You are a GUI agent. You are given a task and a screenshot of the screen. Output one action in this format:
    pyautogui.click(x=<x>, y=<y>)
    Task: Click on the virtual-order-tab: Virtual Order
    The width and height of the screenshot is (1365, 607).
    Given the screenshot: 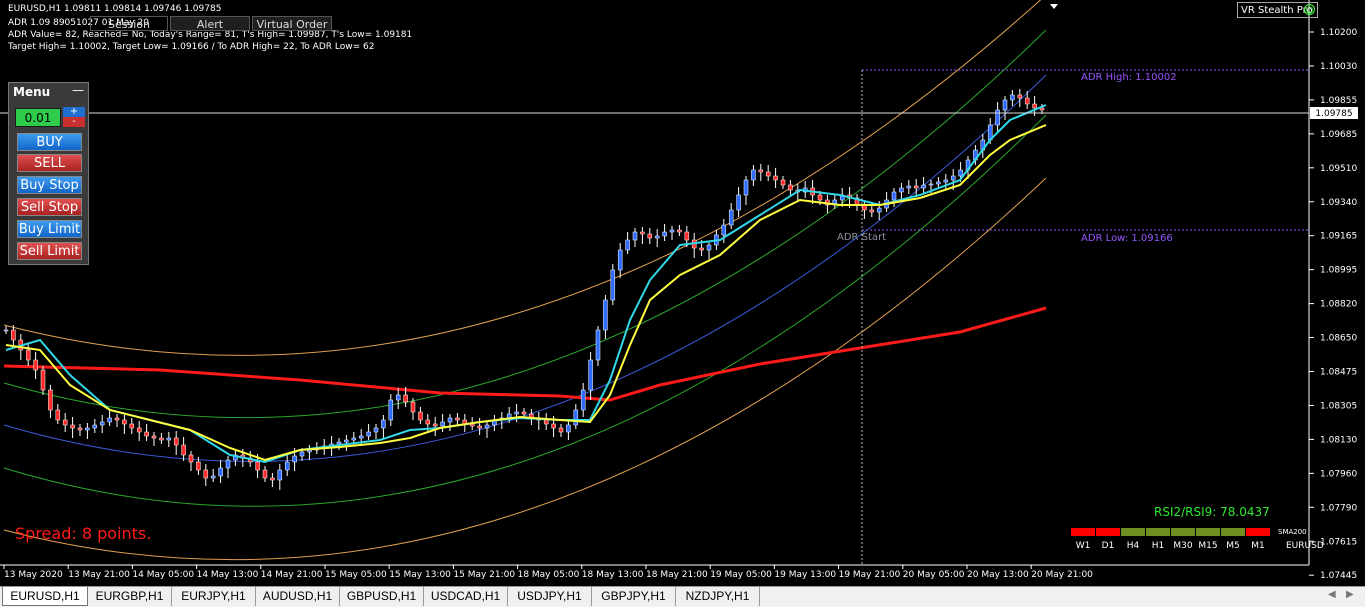 What is the action you would take?
    pyautogui.click(x=292, y=23)
    